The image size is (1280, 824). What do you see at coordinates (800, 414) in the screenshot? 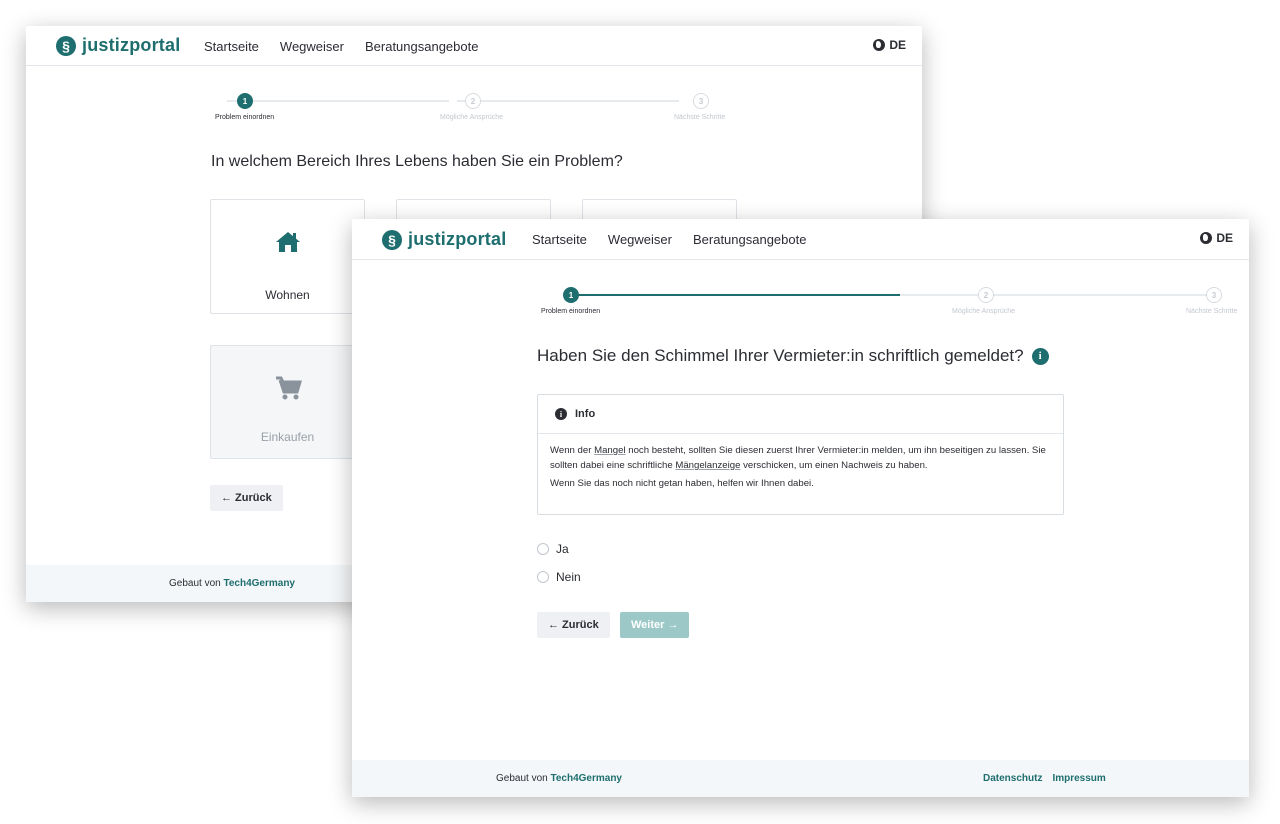
I see `info-box-header: i Info` at bounding box center [800, 414].